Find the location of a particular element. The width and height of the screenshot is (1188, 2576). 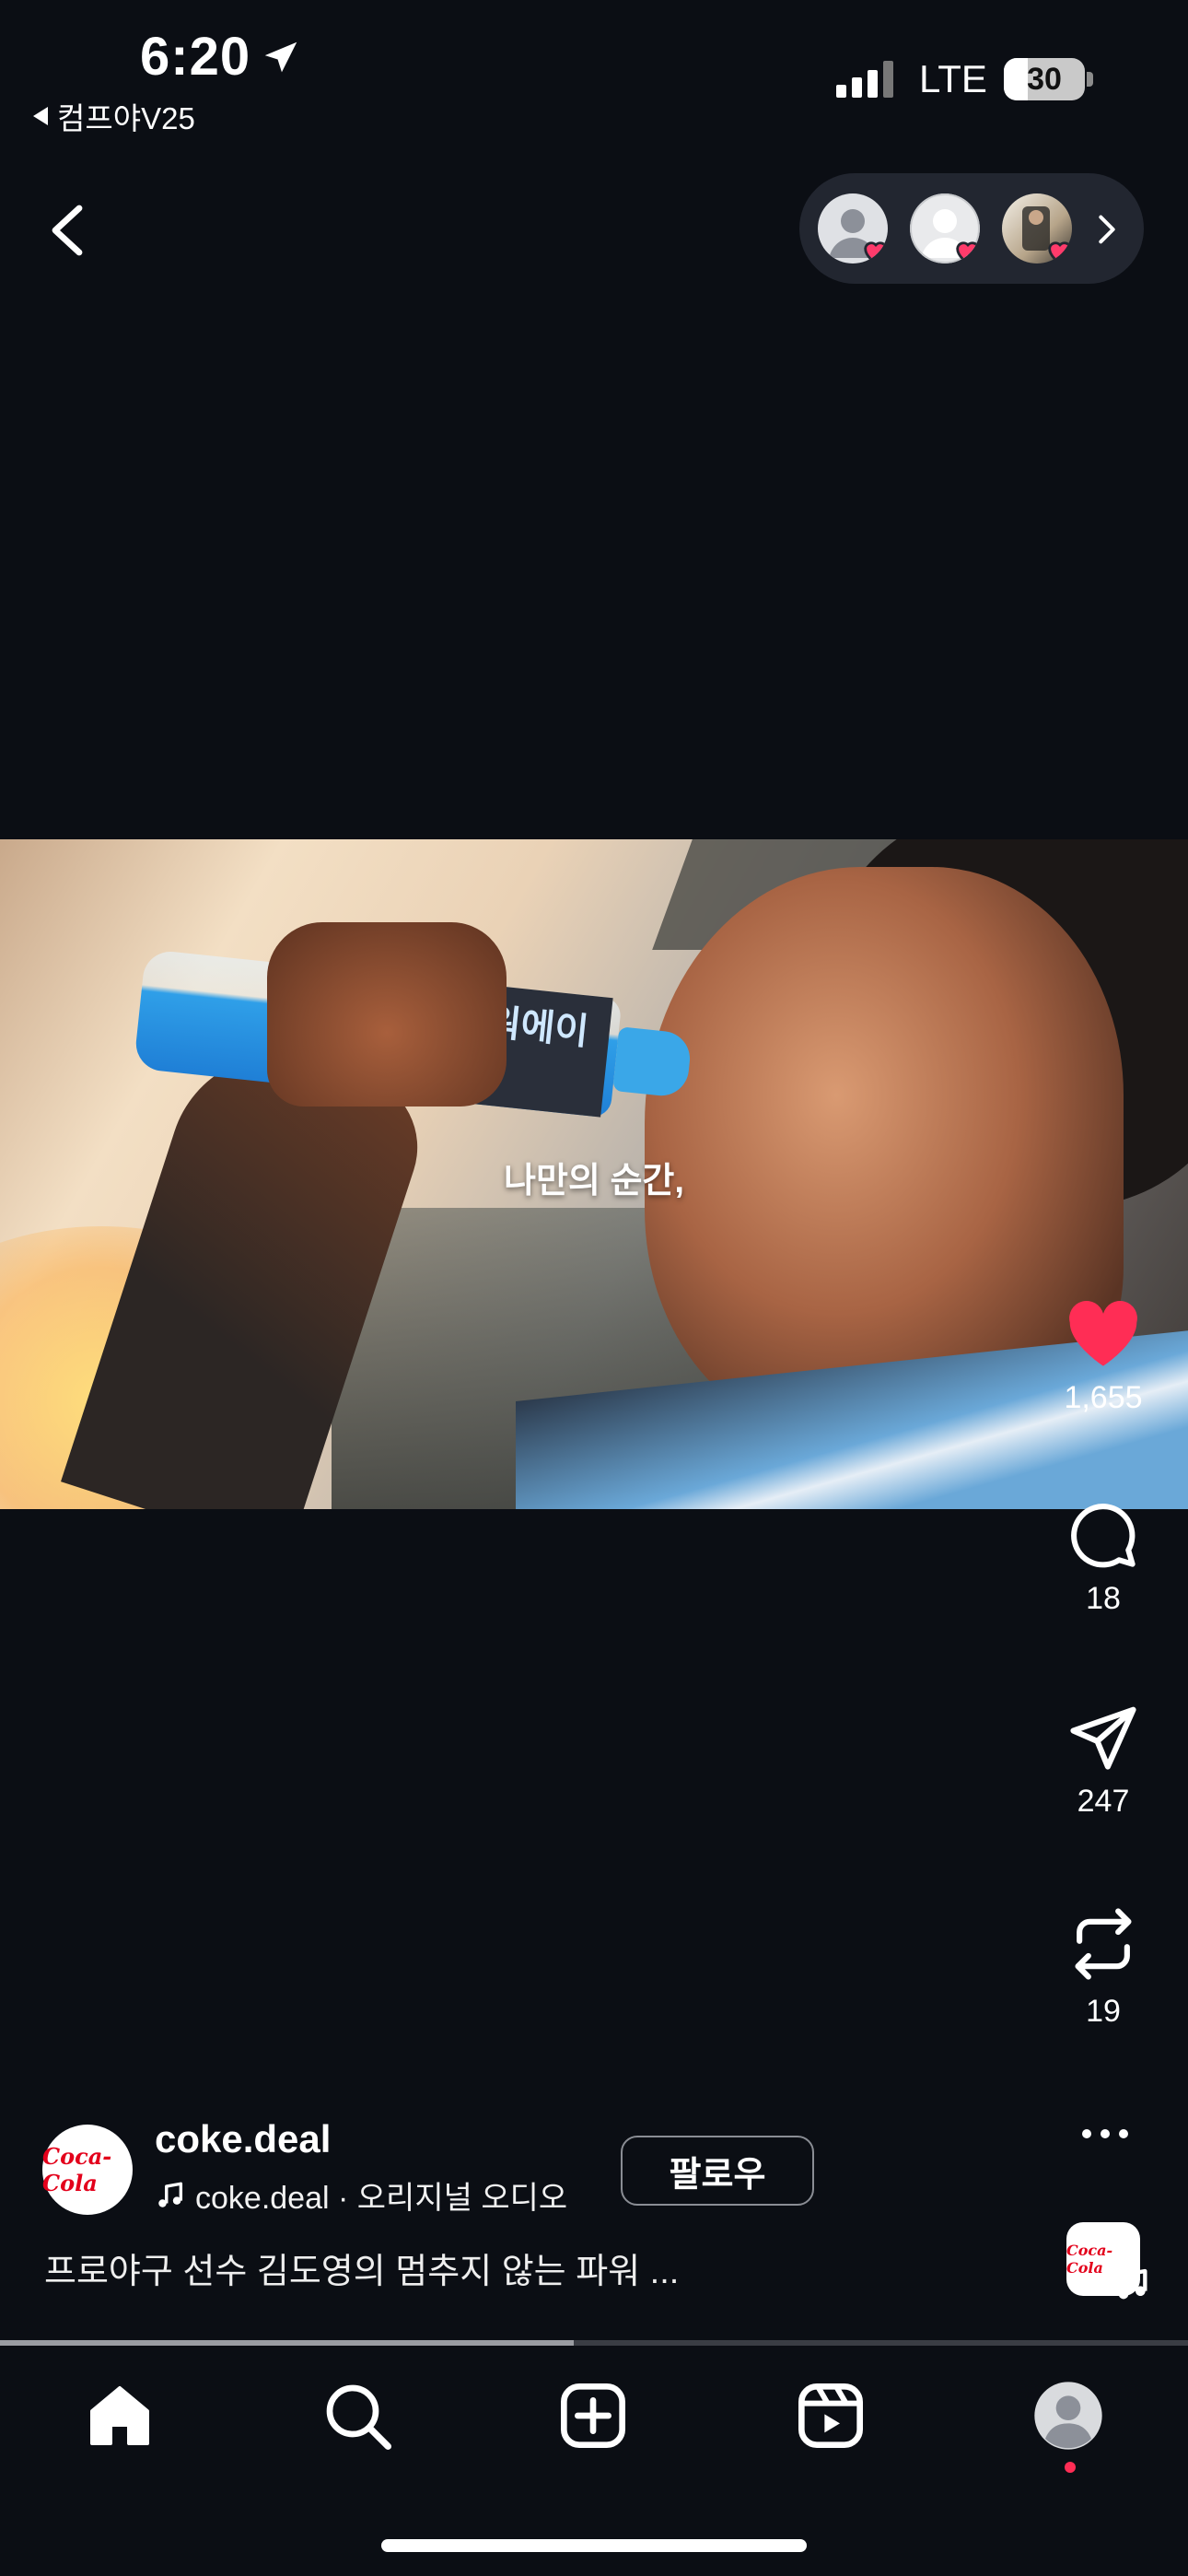

like-count: 1,655 is located at coordinates (1103, 1397).